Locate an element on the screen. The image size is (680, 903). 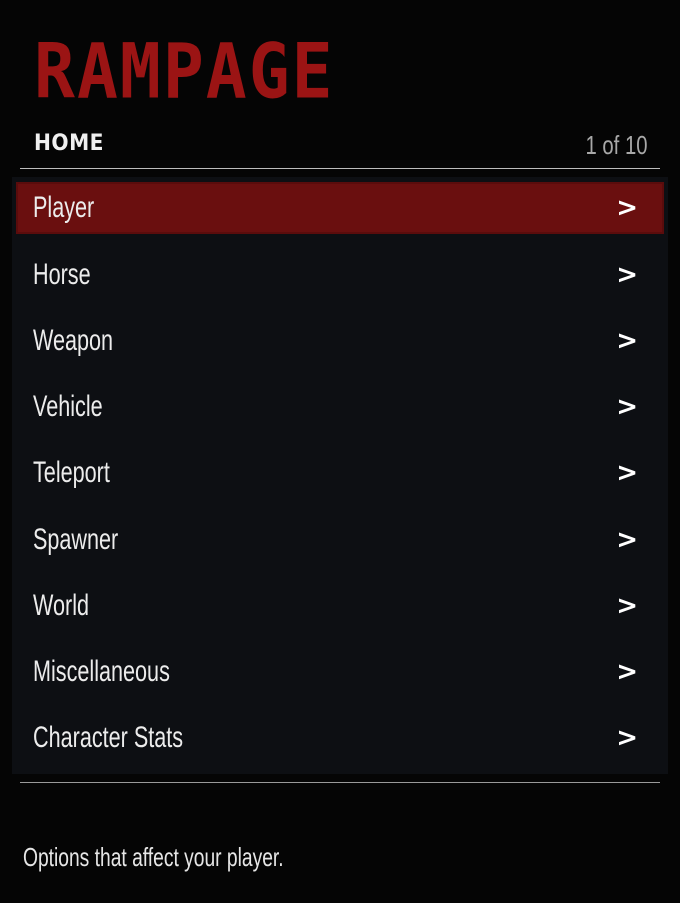
header-divider is located at coordinates (340, 168).